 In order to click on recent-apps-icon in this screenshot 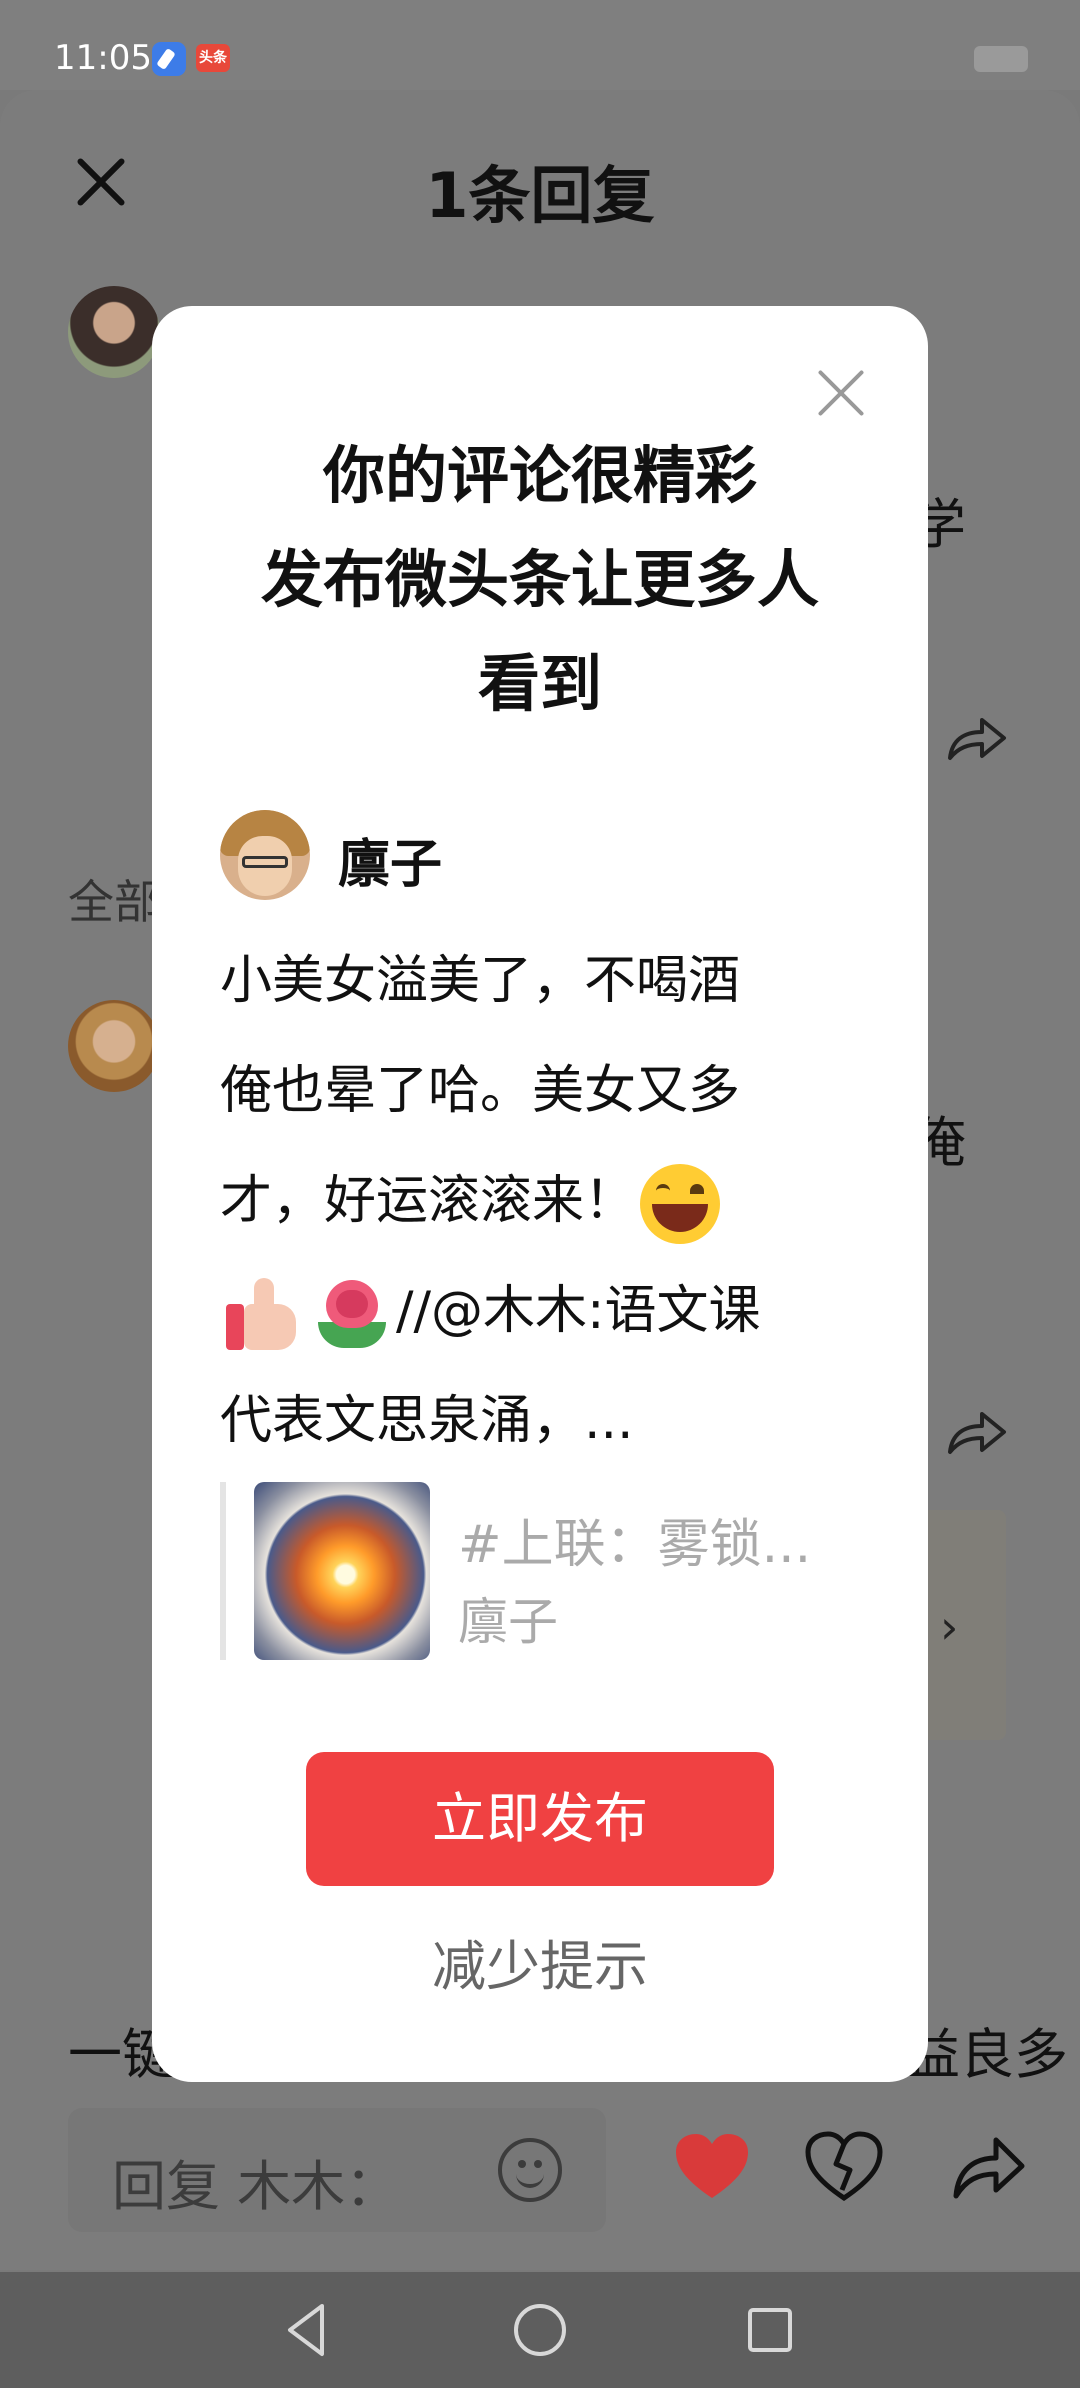, I will do `click(770, 2330)`.